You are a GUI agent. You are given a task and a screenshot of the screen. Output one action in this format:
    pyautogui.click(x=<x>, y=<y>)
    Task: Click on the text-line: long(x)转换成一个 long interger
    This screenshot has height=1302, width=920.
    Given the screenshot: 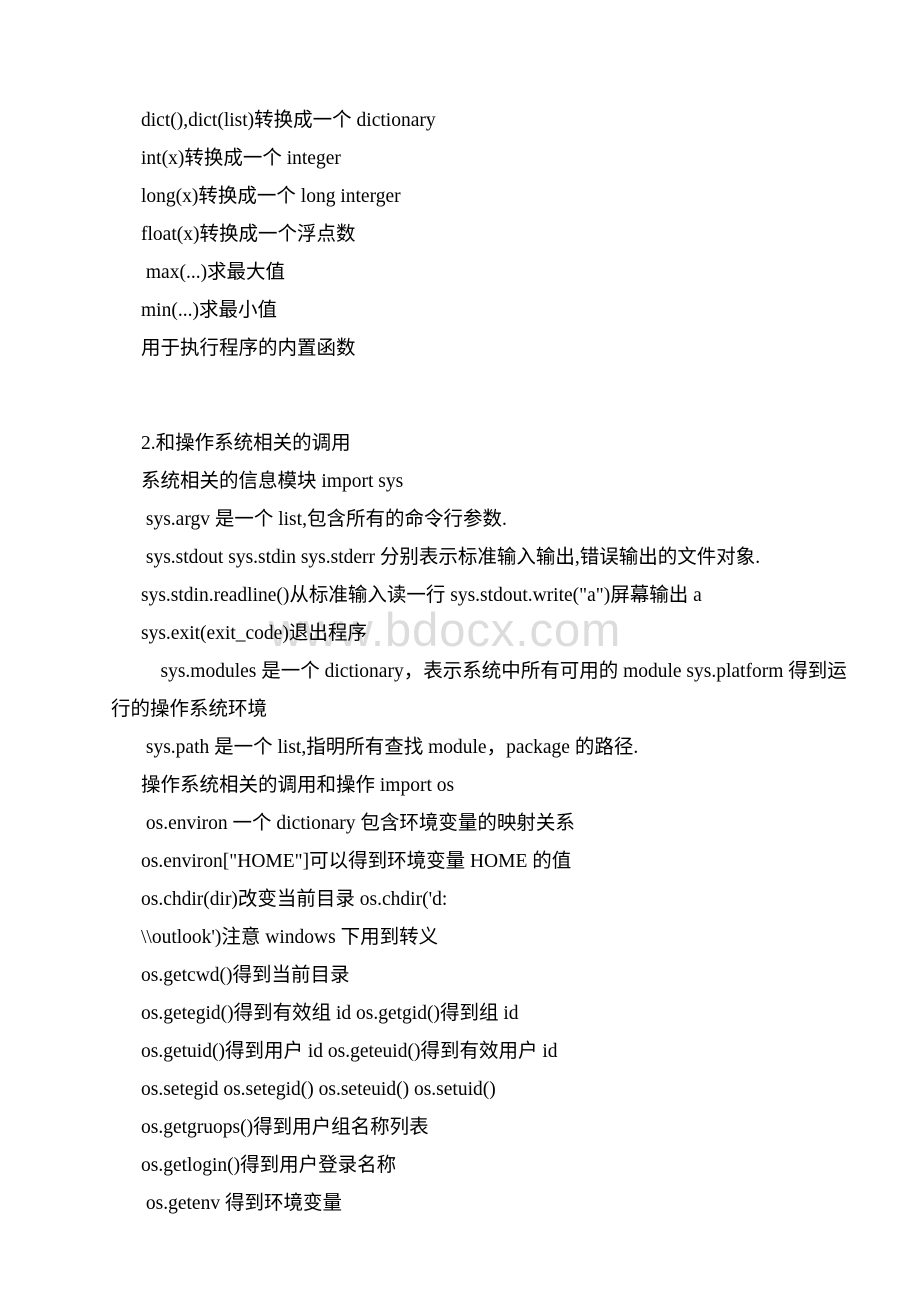 What is the action you would take?
    pyautogui.click(x=271, y=196)
    